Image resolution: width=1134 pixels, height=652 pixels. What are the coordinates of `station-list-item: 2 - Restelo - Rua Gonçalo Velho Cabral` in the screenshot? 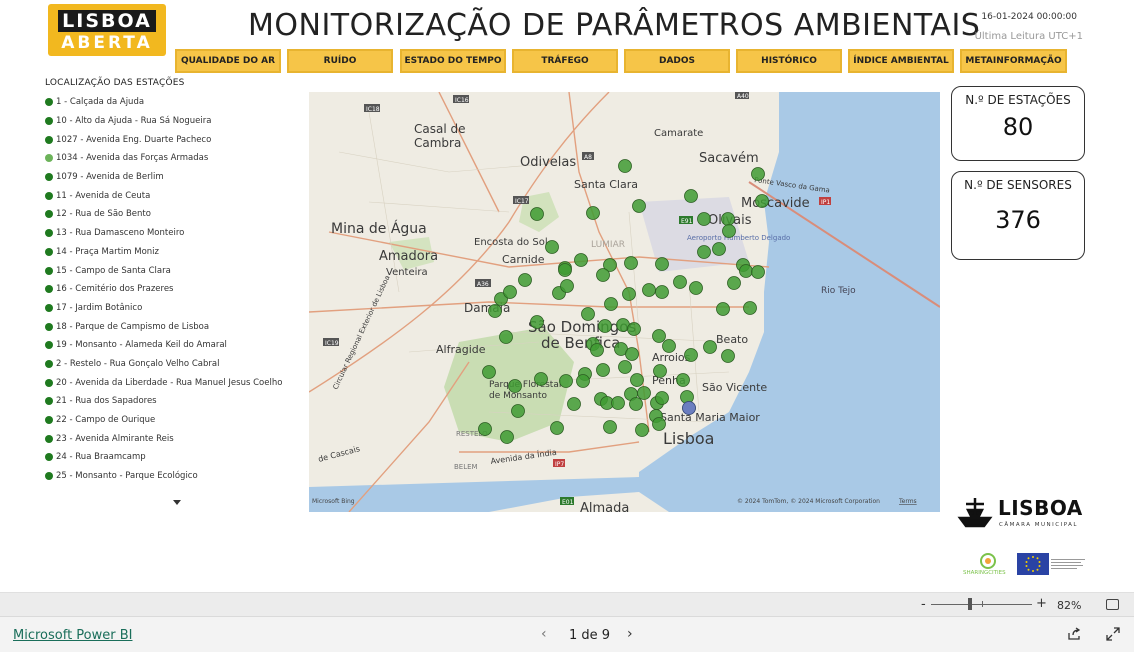 It's located at (175, 364).